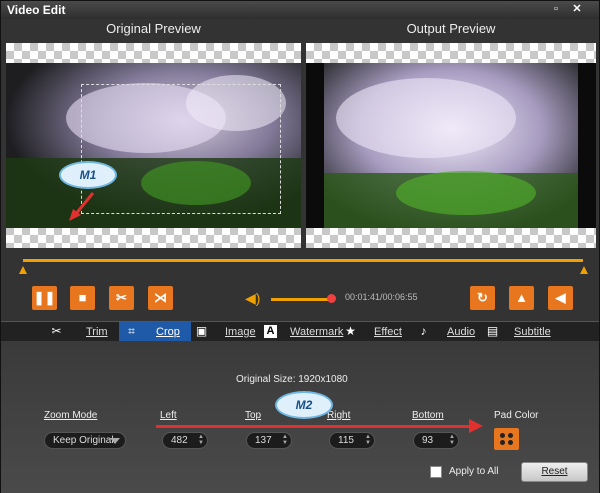  Describe the element at coordinates (451, 28) in the screenshot. I see `output-preview-label: Output Preview` at that location.